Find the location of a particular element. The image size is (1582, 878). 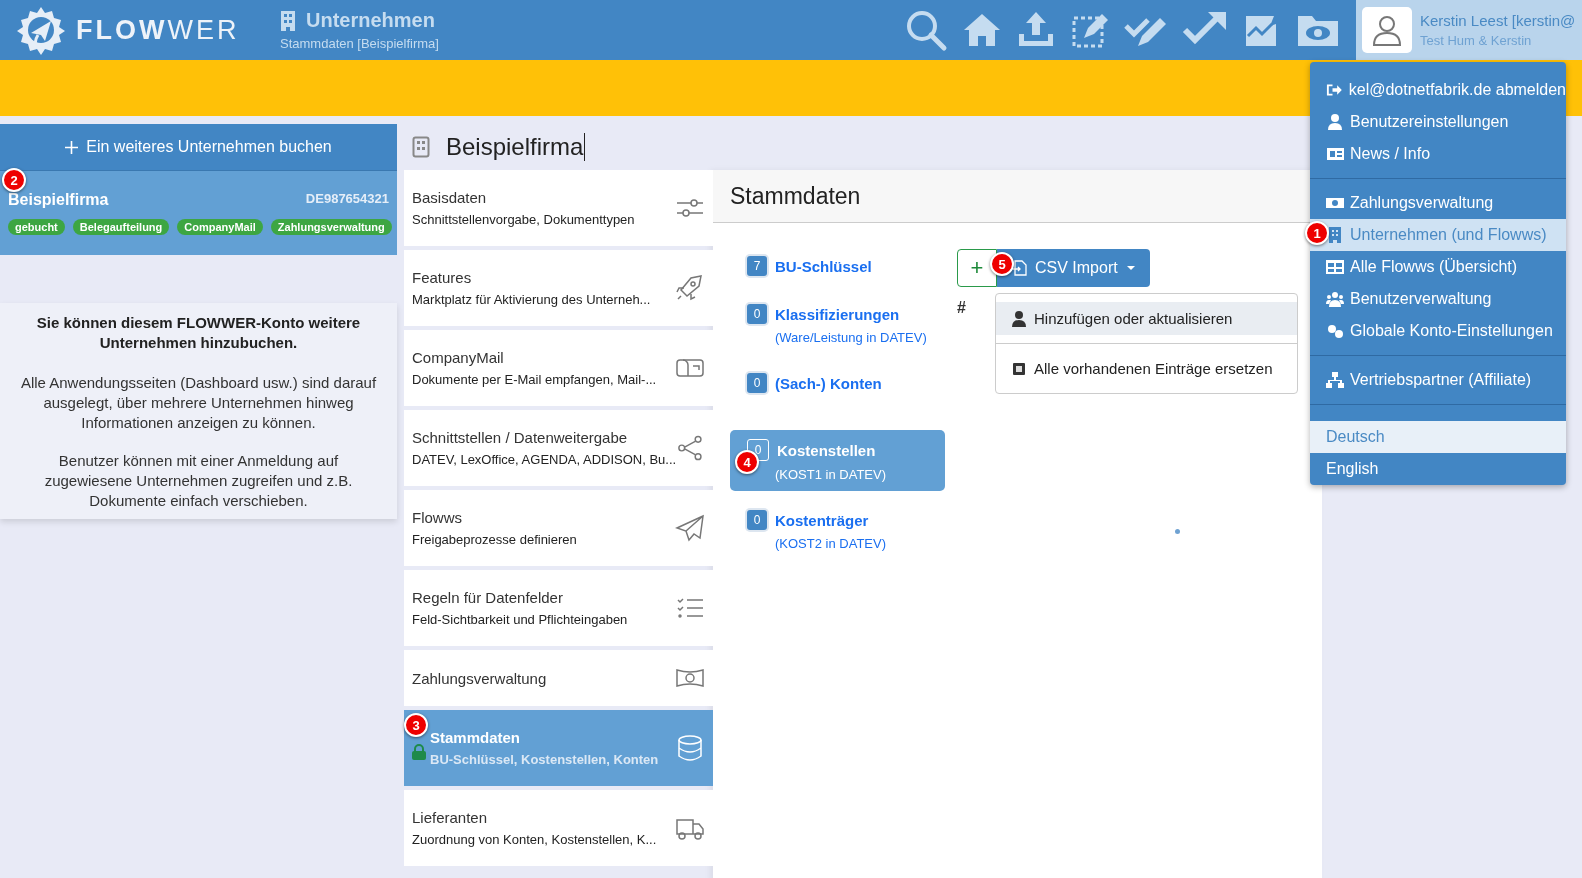

company-name: Beispielfirma is located at coordinates (58, 200).